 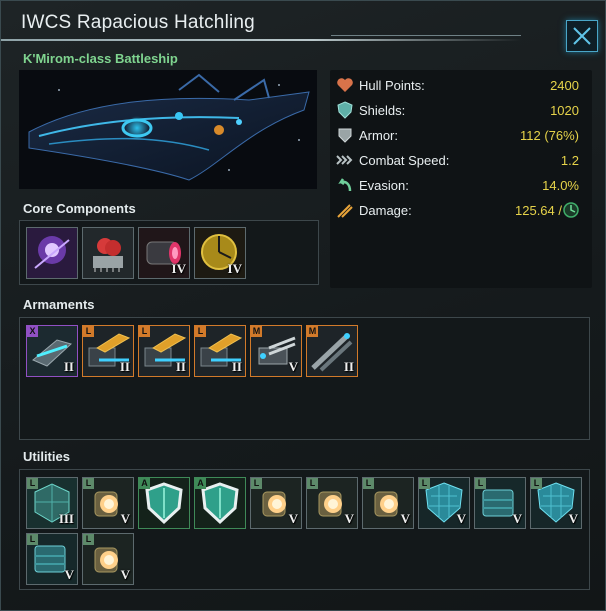 What do you see at coordinates (220, 351) in the screenshot?
I see `armament-slot-4: L II` at bounding box center [220, 351].